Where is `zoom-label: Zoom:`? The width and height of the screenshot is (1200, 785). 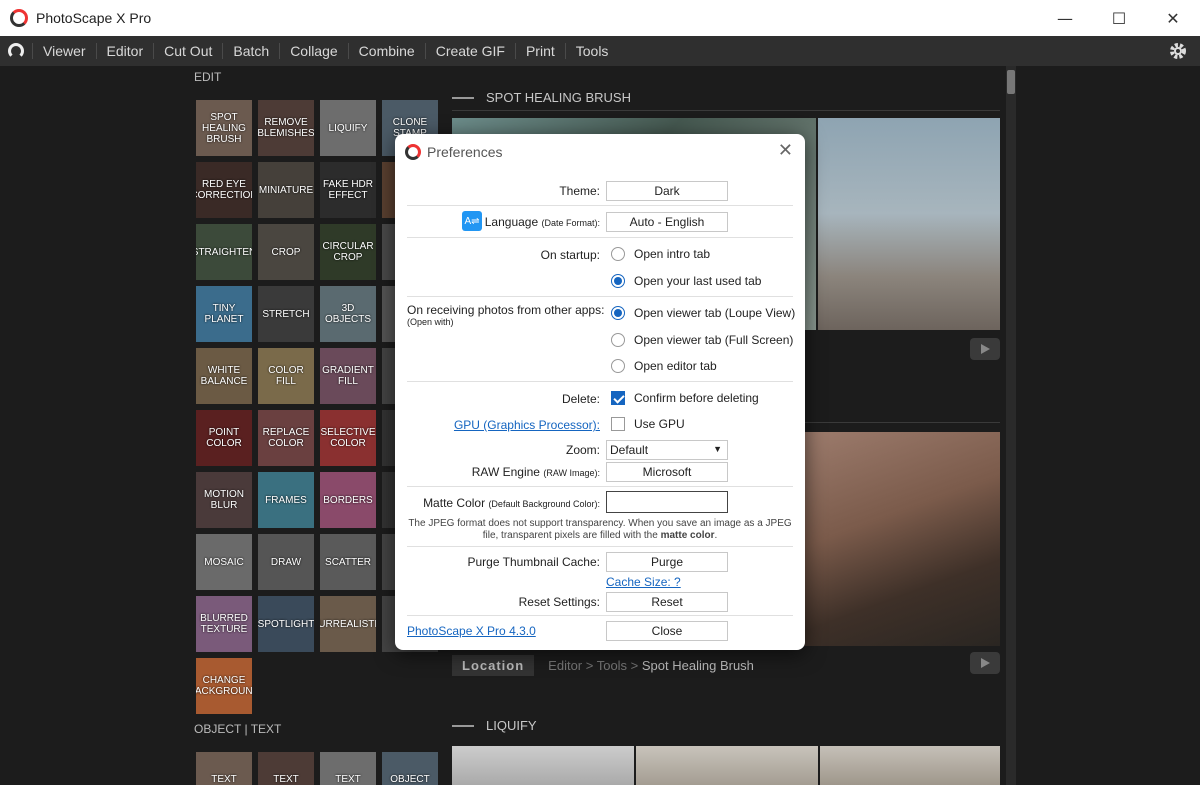
zoom-label: Zoom: is located at coordinates (582, 450).